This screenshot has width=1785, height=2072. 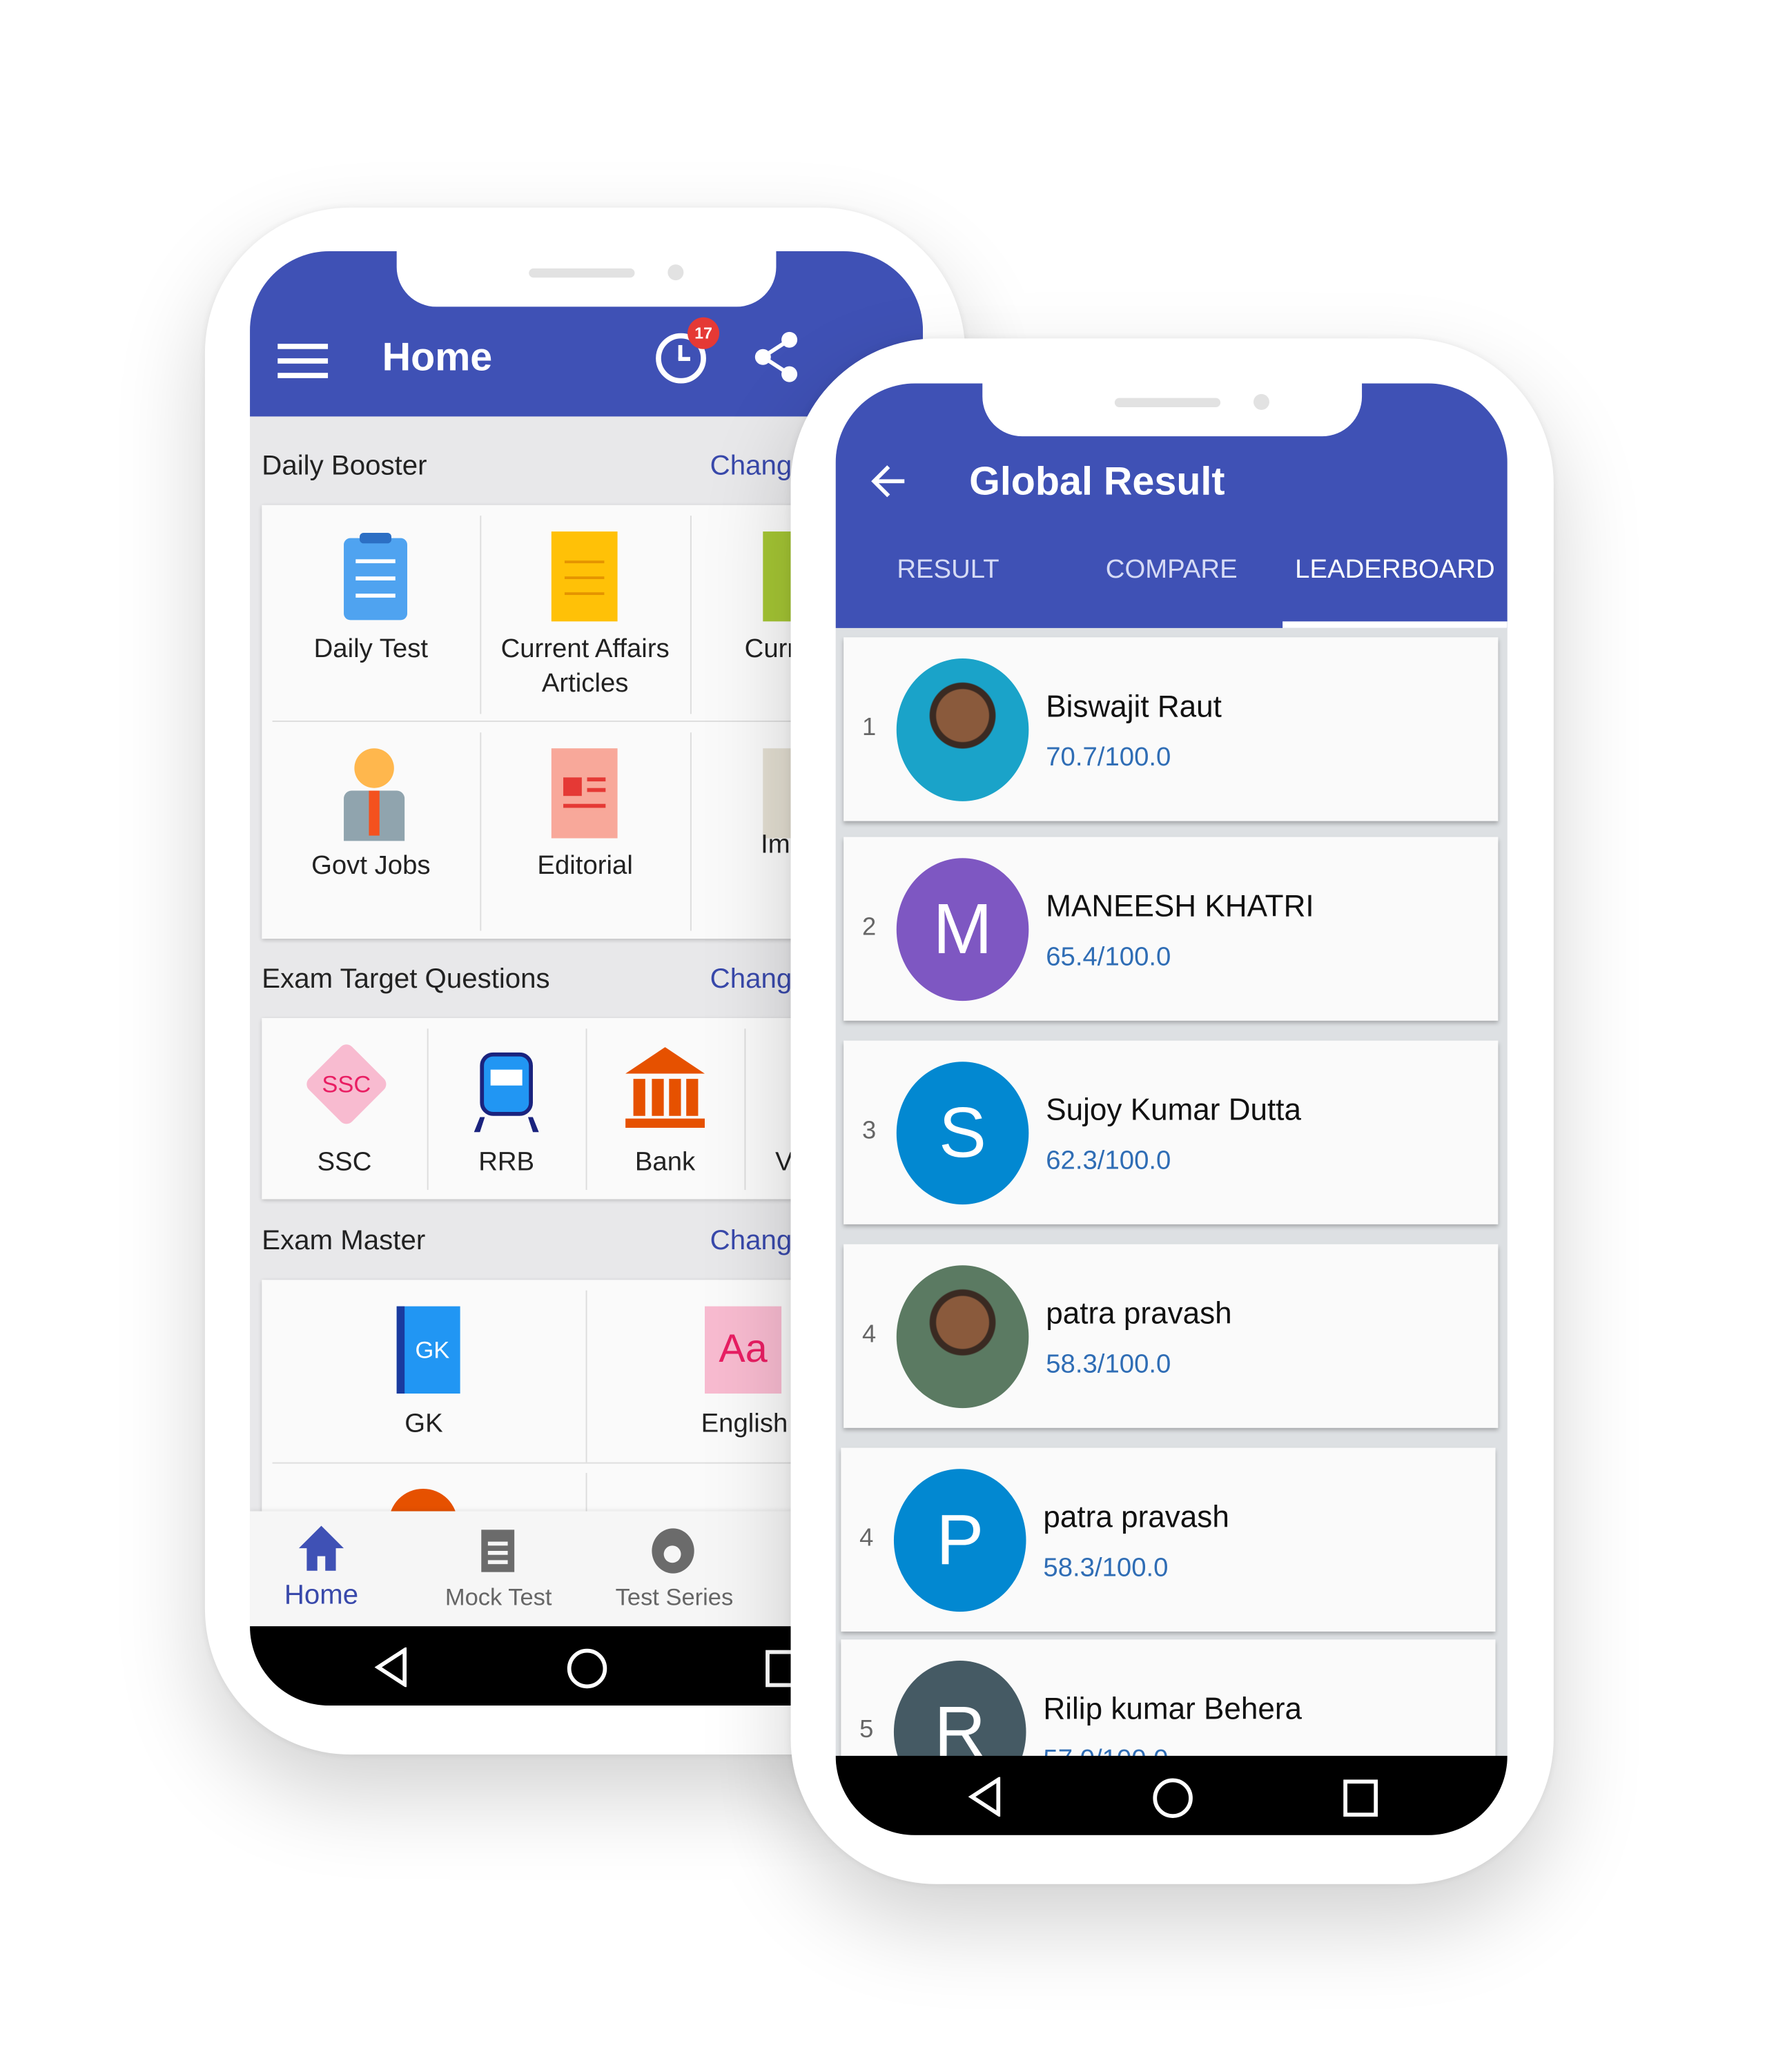 I want to click on player-name: Biswajit Raut, so click(x=1134, y=706).